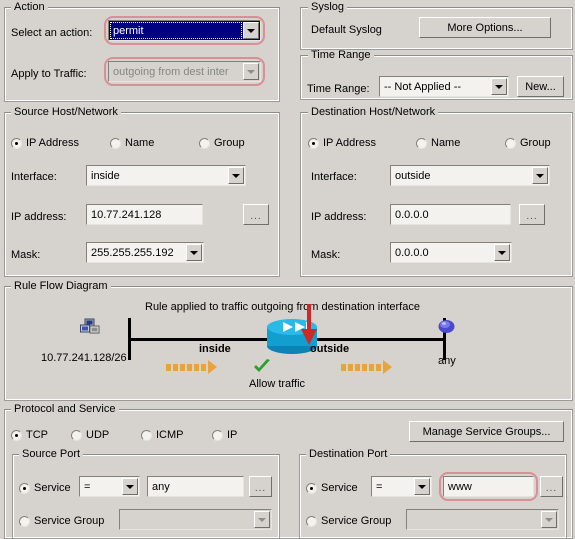  What do you see at coordinates (66, 112) in the screenshot?
I see `source-host-group-legend: Source Host/Network` at bounding box center [66, 112].